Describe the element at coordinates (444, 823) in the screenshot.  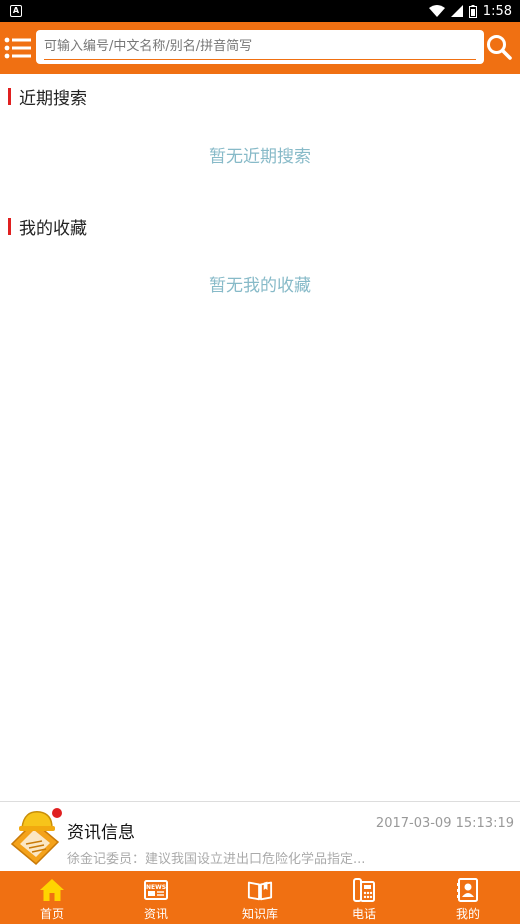
I see `news-timestamp: 2017-03-09 15:13:19` at that location.